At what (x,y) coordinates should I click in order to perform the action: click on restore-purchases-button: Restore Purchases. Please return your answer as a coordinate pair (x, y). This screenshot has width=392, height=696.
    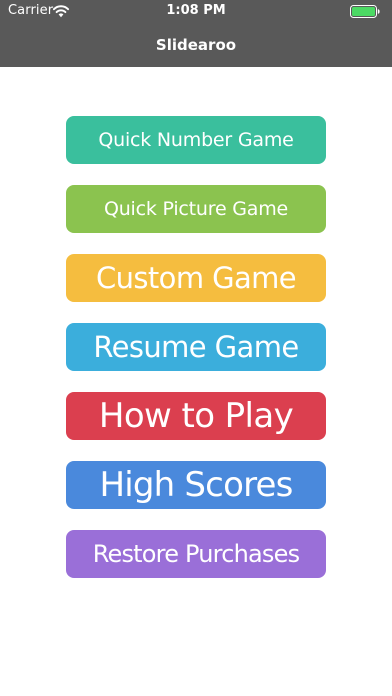
    Looking at the image, I should click on (196, 554).